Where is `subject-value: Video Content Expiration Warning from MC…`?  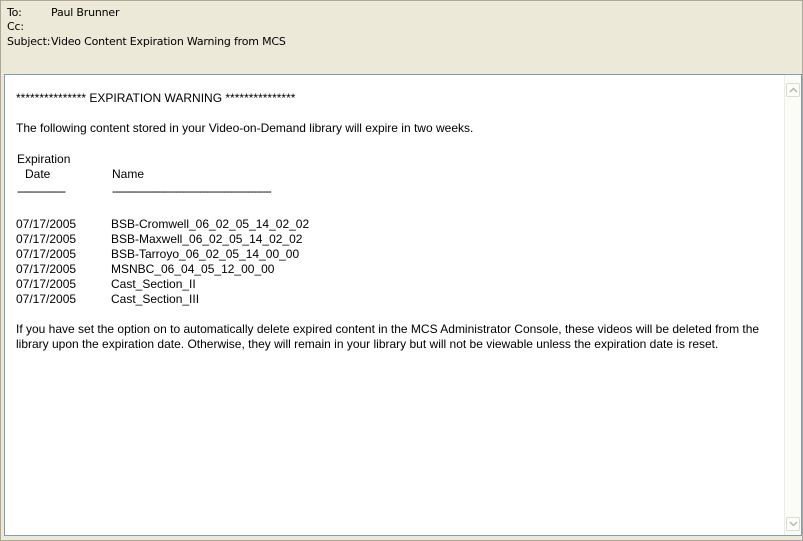
subject-value: Video Content Expiration Warning from MC… is located at coordinates (168, 41).